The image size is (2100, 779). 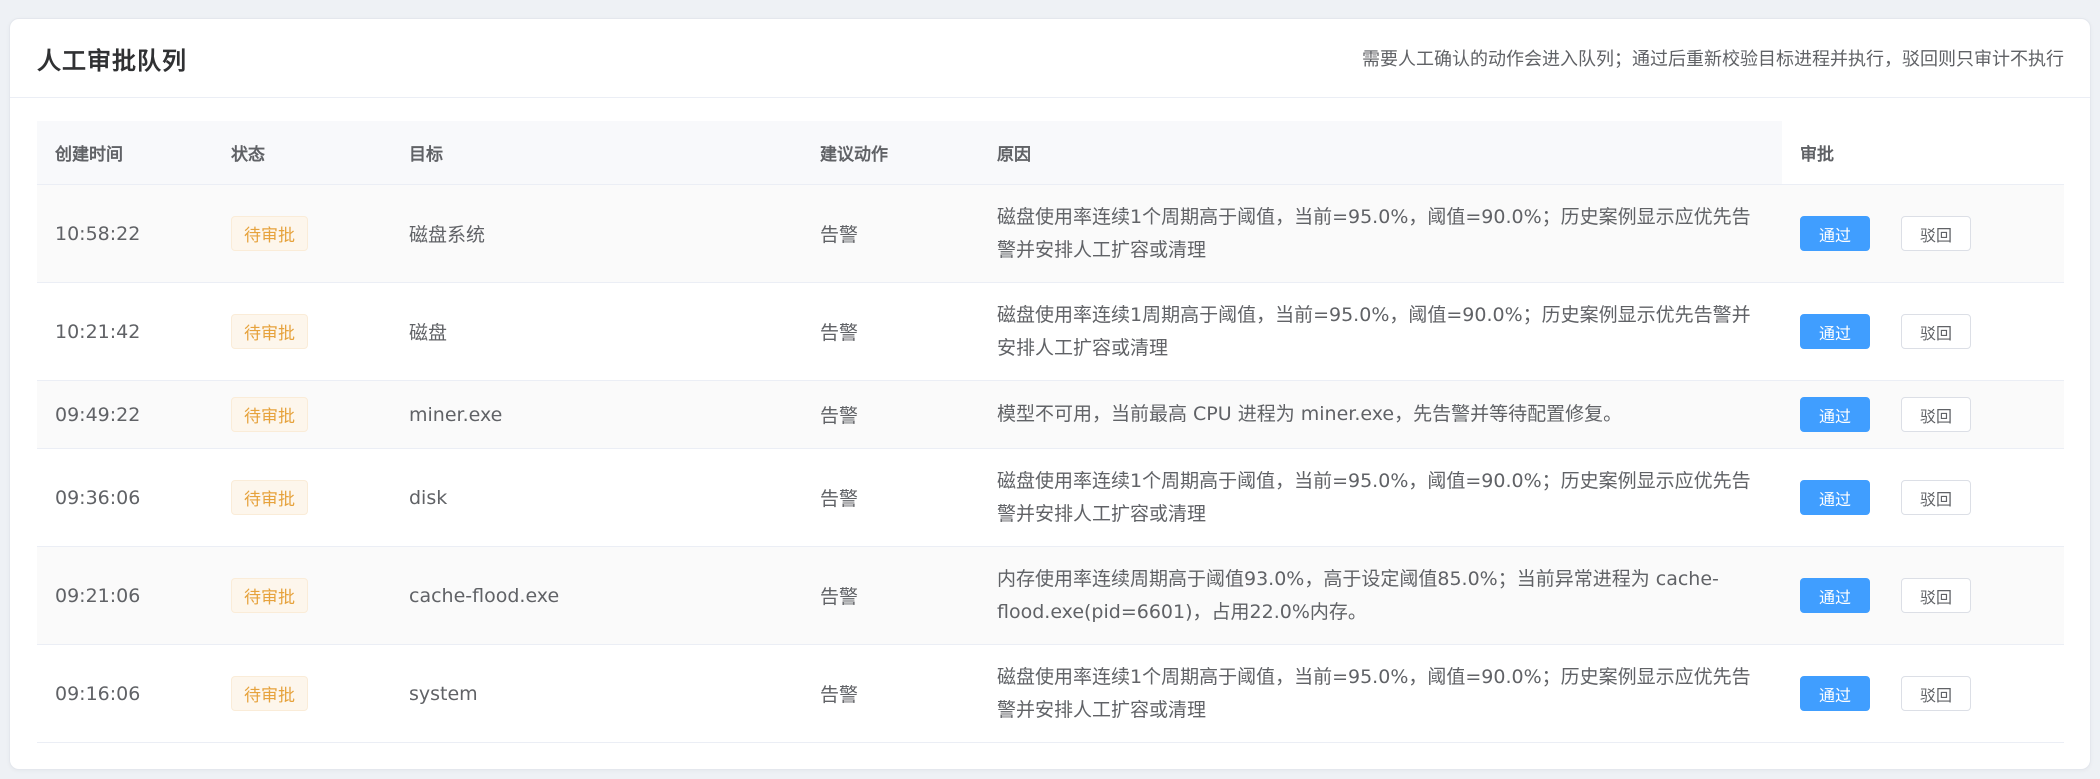 What do you see at coordinates (98, 233) in the screenshot?
I see `cell-time: 10:58:22` at bounding box center [98, 233].